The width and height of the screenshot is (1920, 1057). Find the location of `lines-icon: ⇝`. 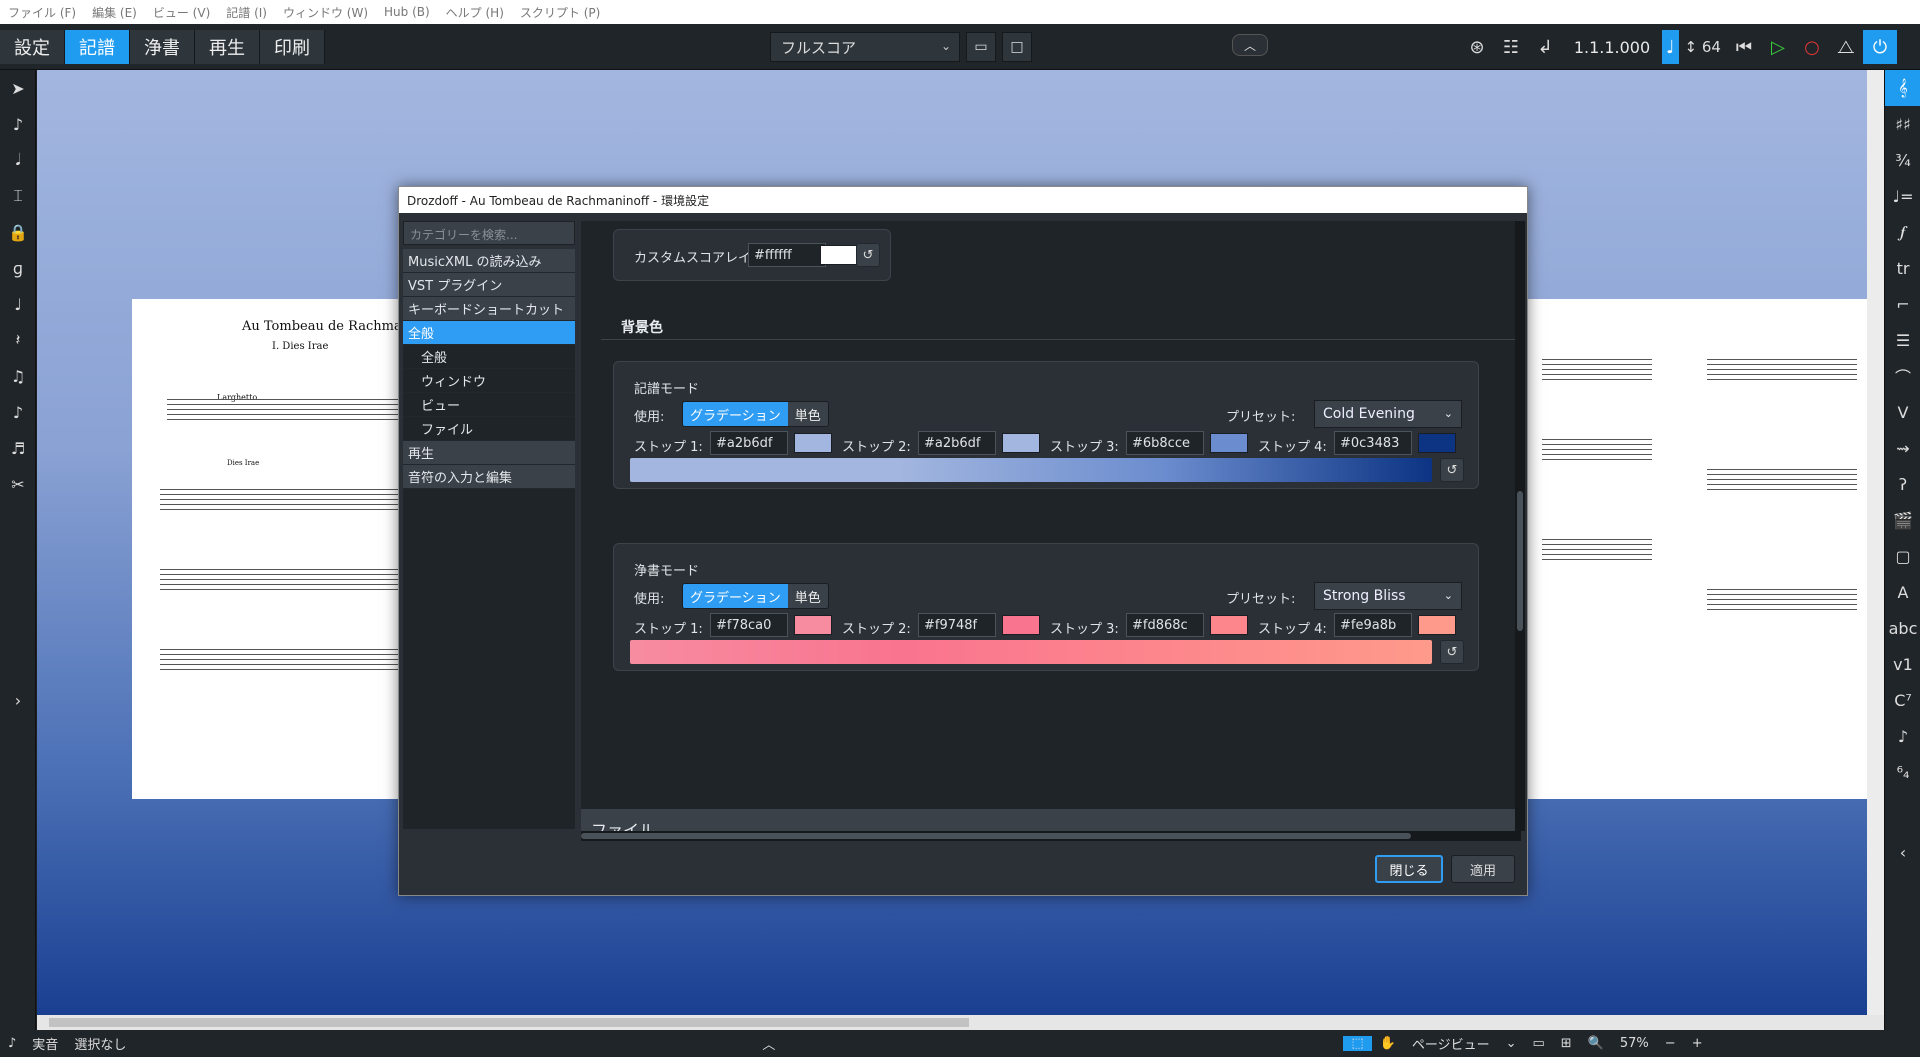

lines-icon: ⇝ is located at coordinates (1902, 448).